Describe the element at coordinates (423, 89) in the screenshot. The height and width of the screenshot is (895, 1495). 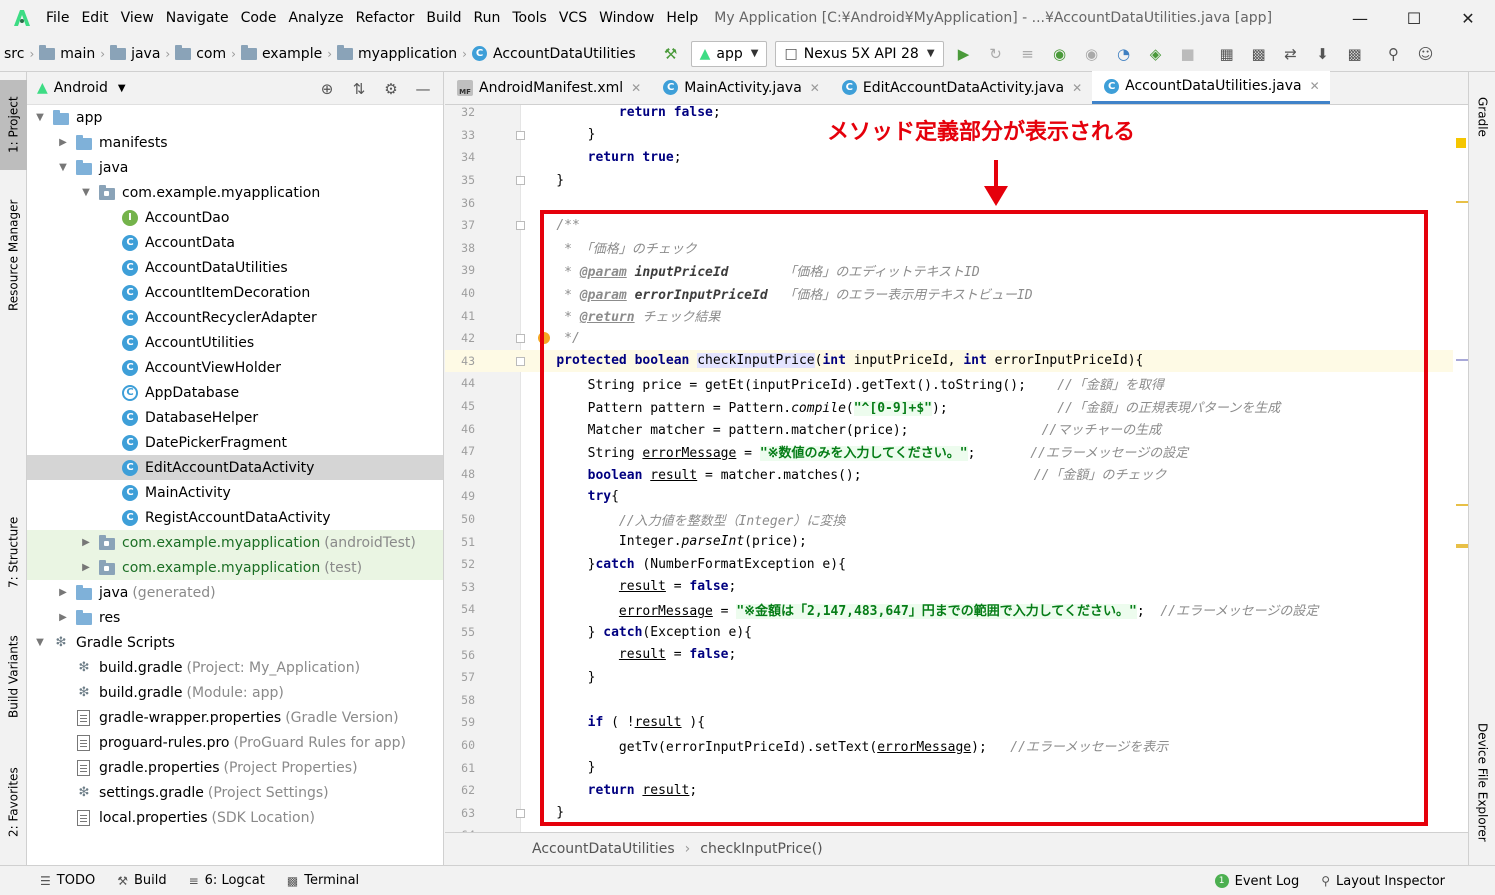
I see `hide-icon: —` at that location.